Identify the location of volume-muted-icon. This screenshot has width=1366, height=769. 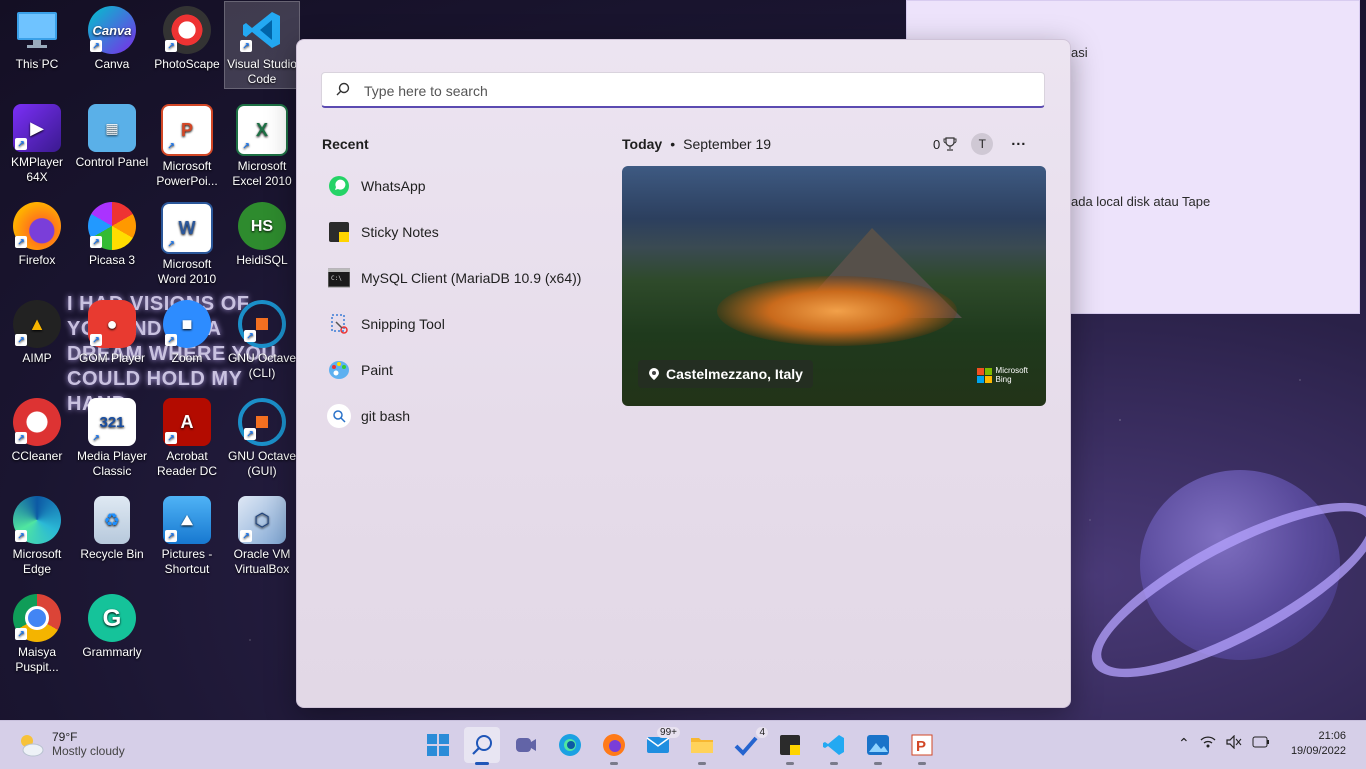
(1234, 743).